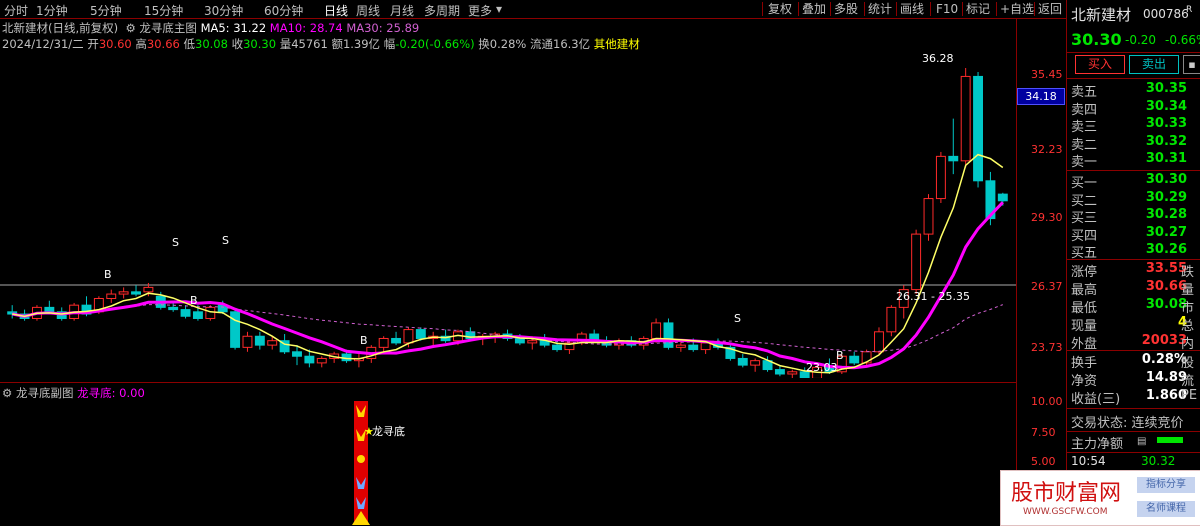 Image resolution: width=1200 pixels, height=526 pixels. I want to click on add-favorite-button: +自选, so click(1017, 9).